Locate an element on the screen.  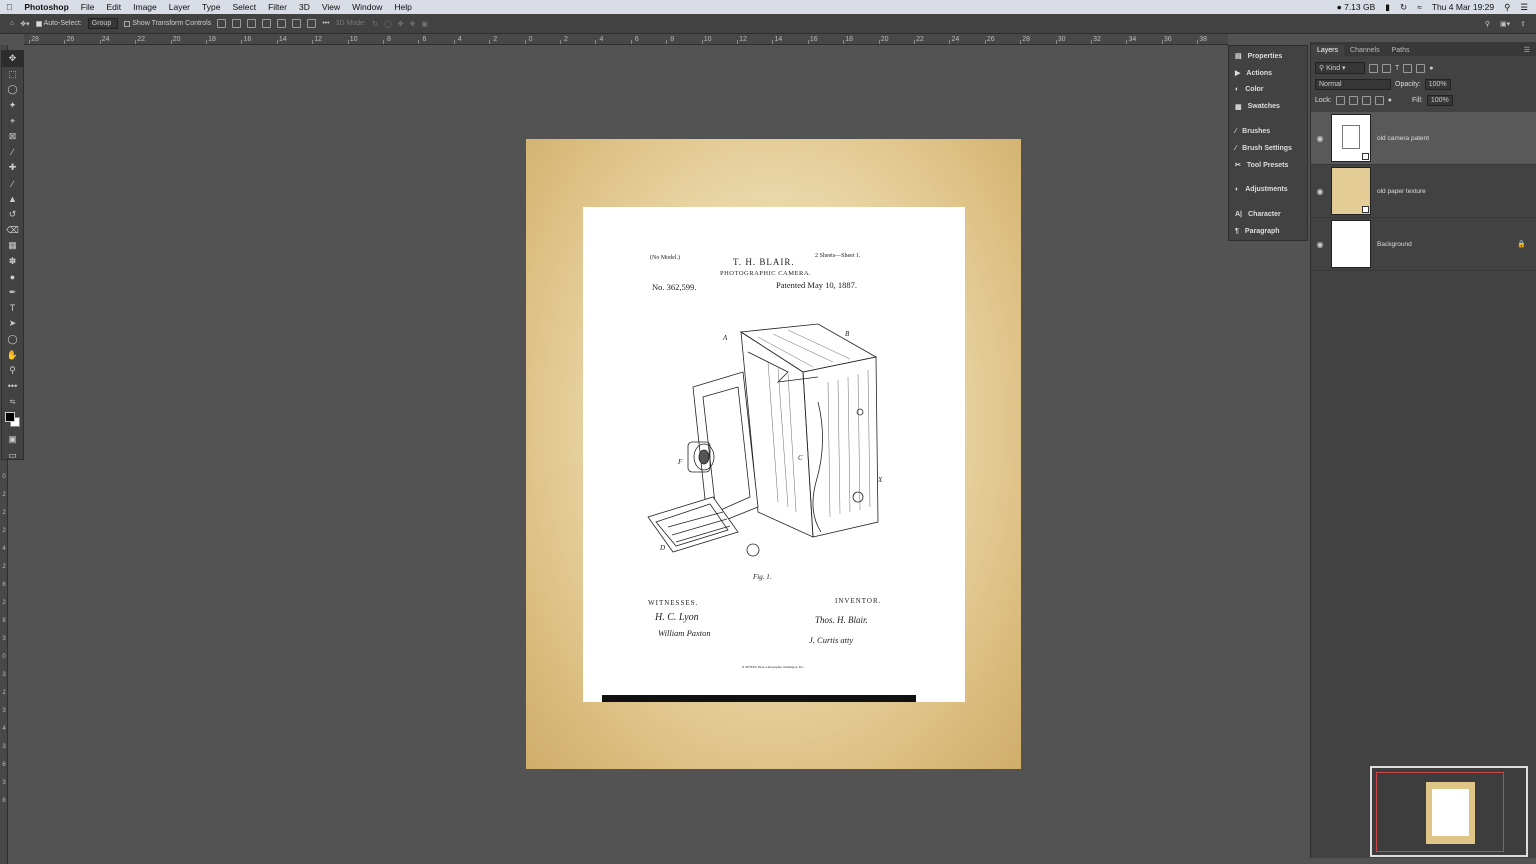
marquee-tool-icon: ⬚ is located at coordinates (12, 75).